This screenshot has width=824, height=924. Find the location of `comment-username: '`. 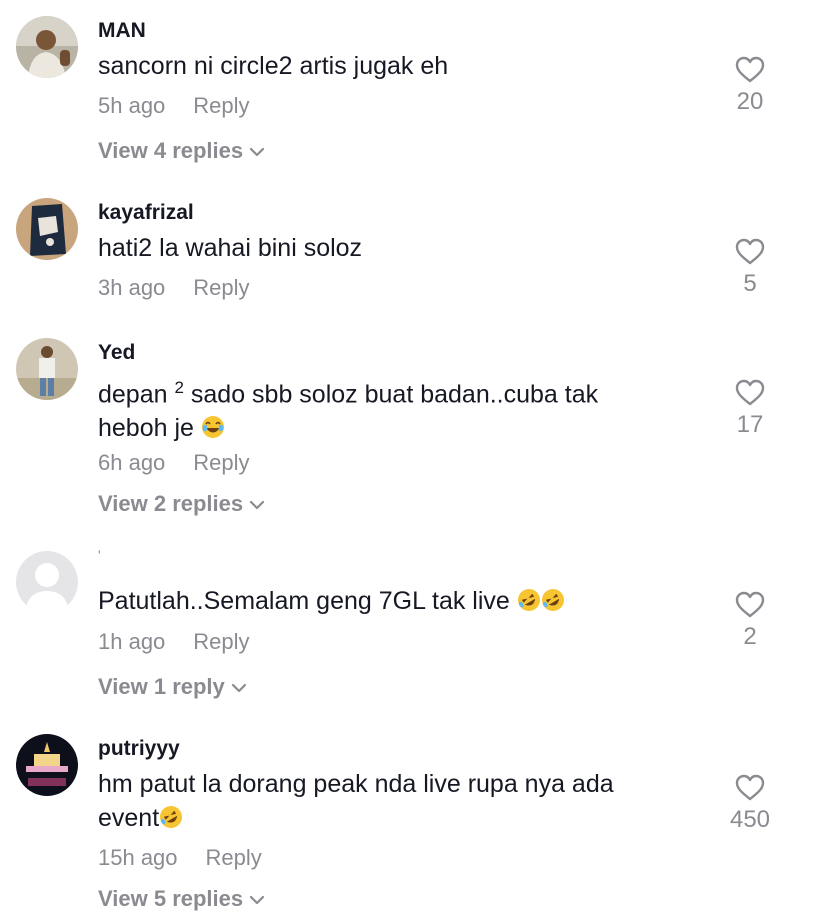

comment-username: ' is located at coordinates (99, 555).